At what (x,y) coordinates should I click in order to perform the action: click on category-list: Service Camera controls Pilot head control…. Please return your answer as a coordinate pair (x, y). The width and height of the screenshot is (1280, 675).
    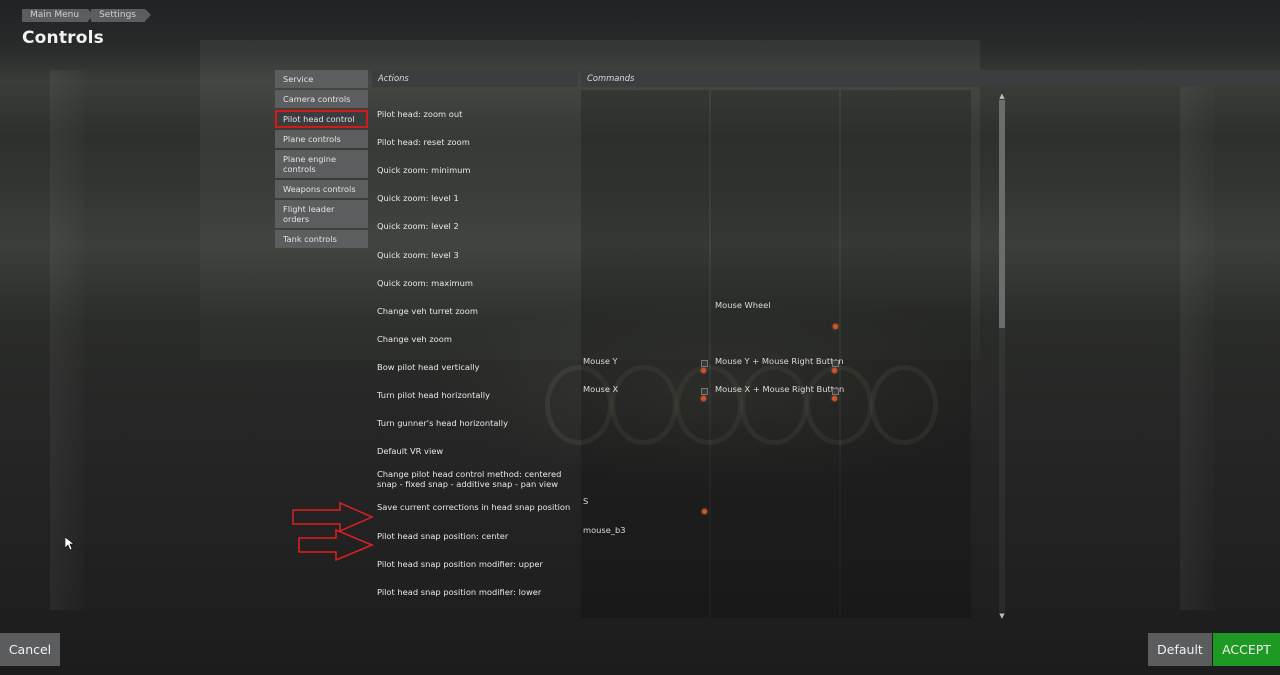
    Looking at the image, I should click on (321, 160).